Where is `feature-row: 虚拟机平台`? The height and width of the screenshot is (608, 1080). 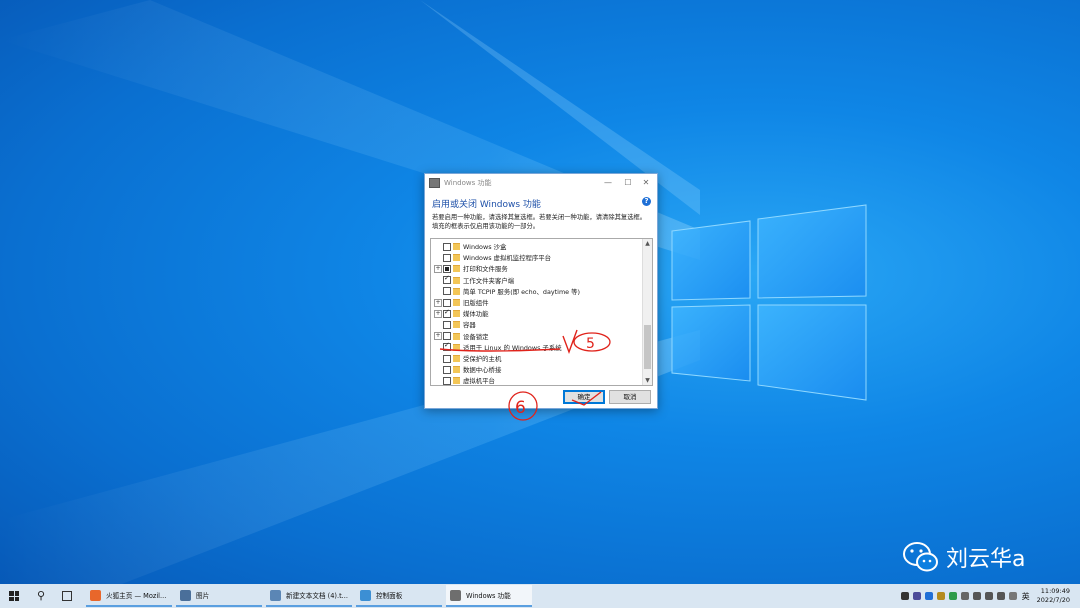
feature-row: 虚拟机平台 is located at coordinates (536, 380).